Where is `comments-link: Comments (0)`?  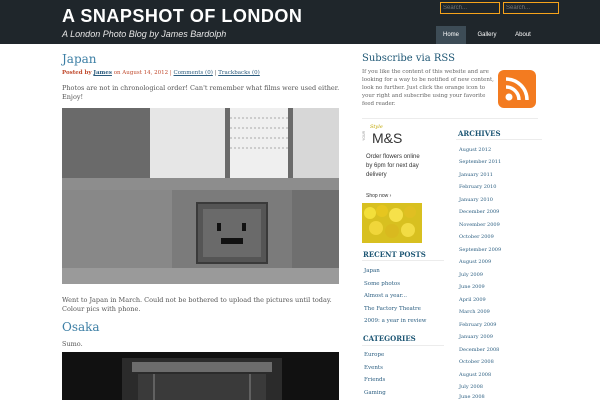 comments-link: Comments (0) is located at coordinates (193, 73).